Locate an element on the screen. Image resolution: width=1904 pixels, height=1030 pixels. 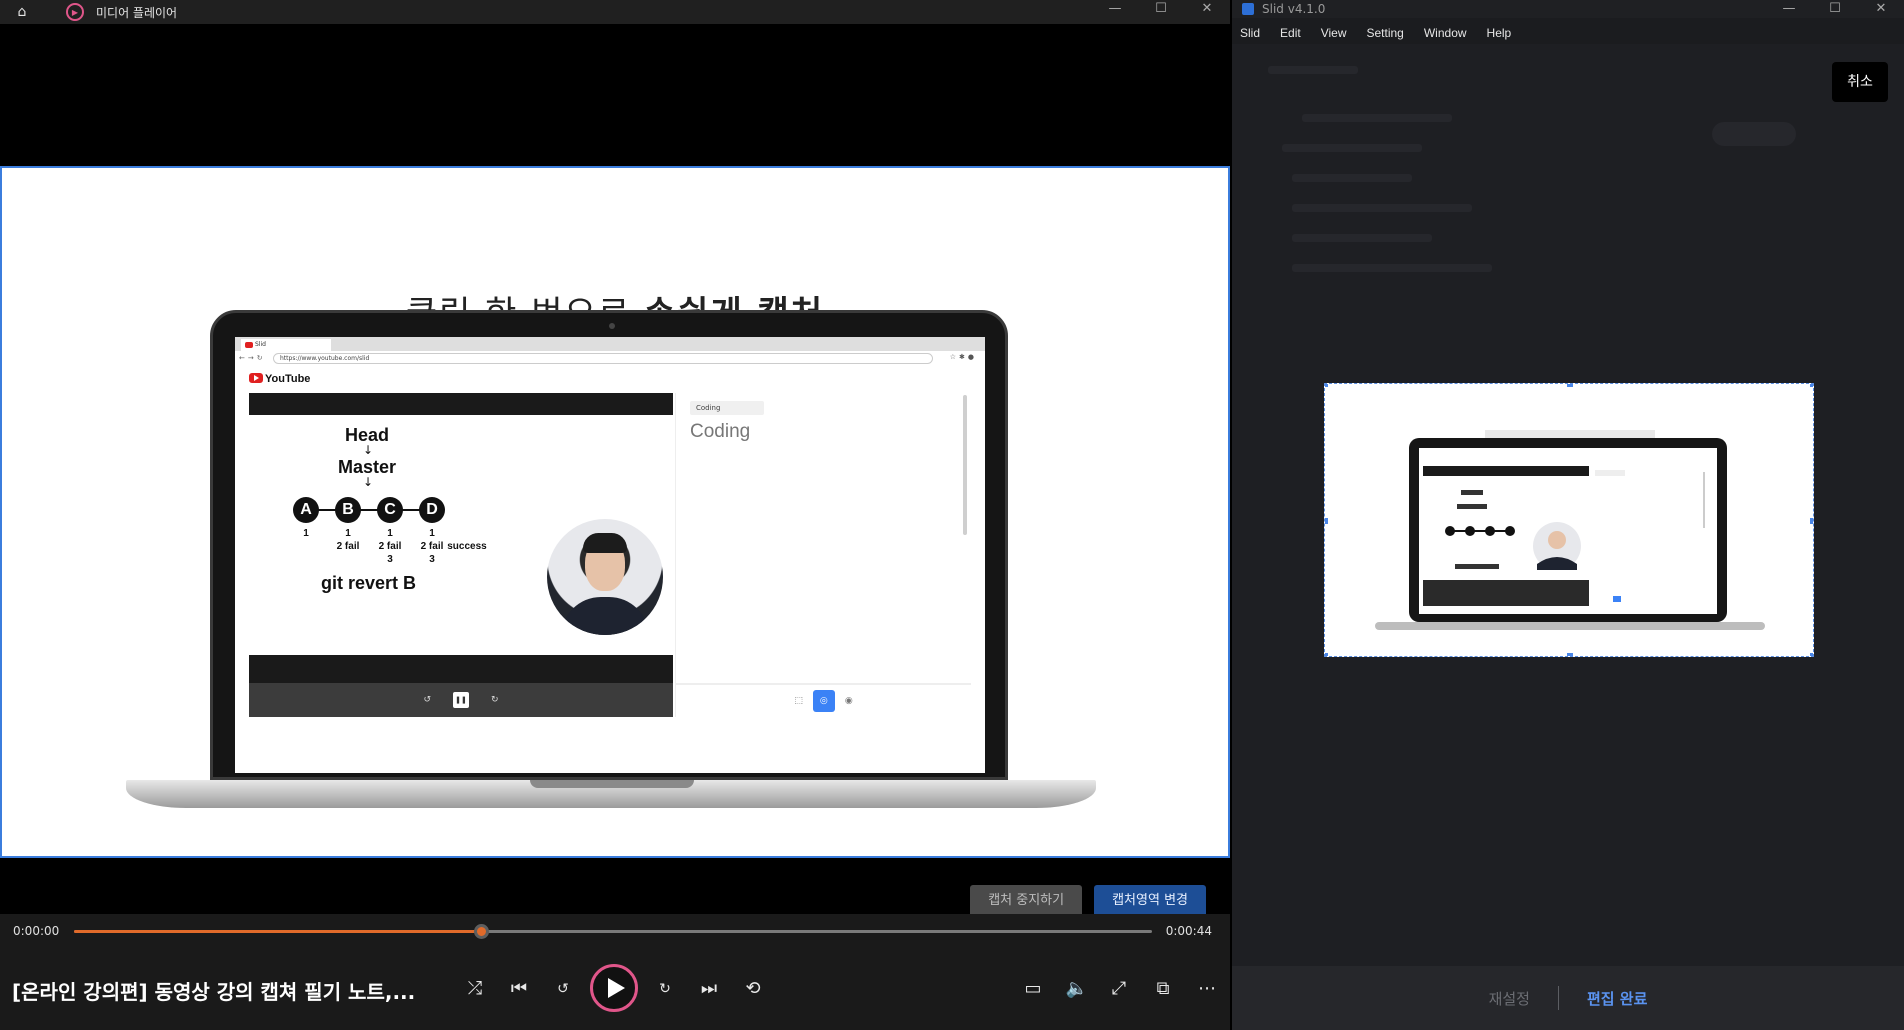
node-a-note: 1 is located at coordinates (306, 533).